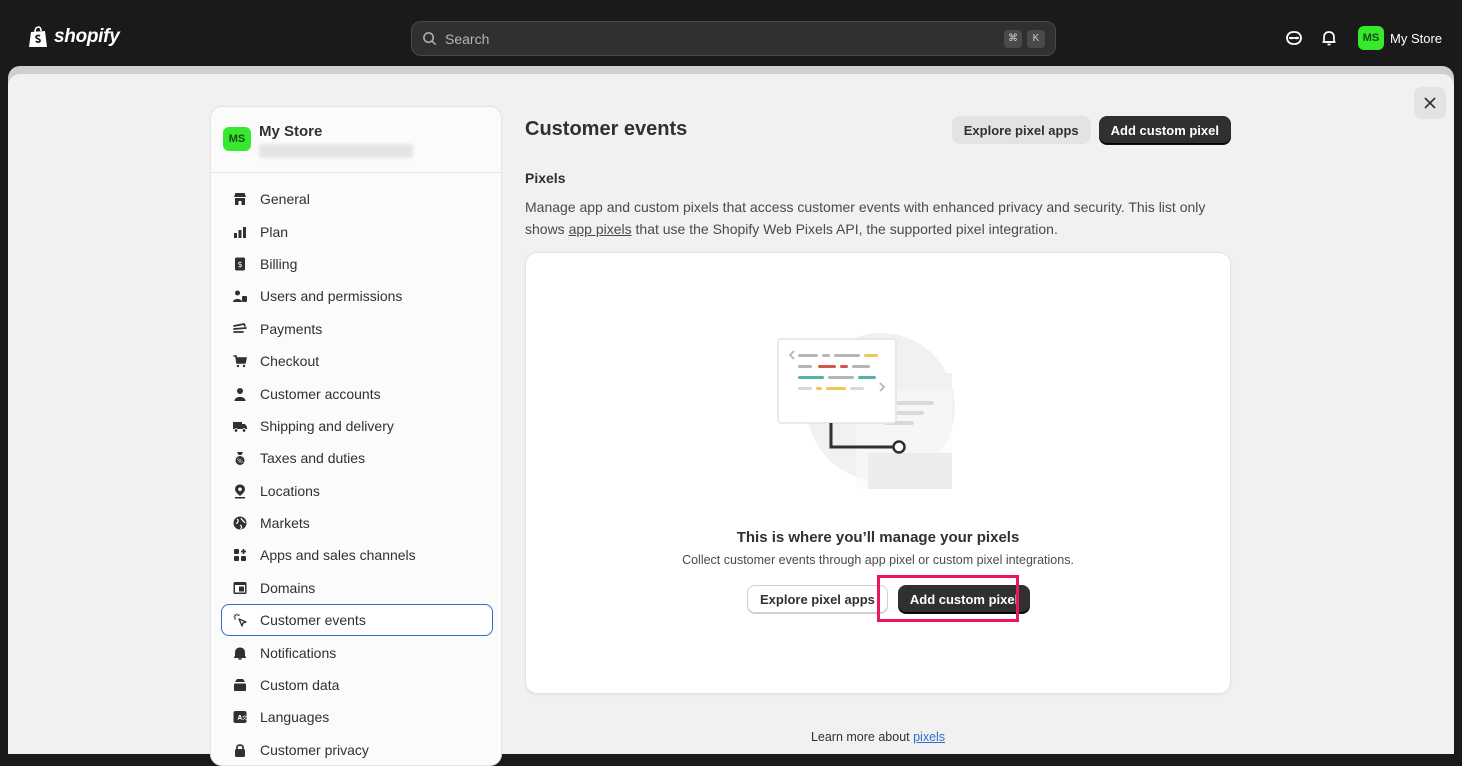  What do you see at coordinates (866, 411) in the screenshot?
I see `pixels-illustration` at bounding box center [866, 411].